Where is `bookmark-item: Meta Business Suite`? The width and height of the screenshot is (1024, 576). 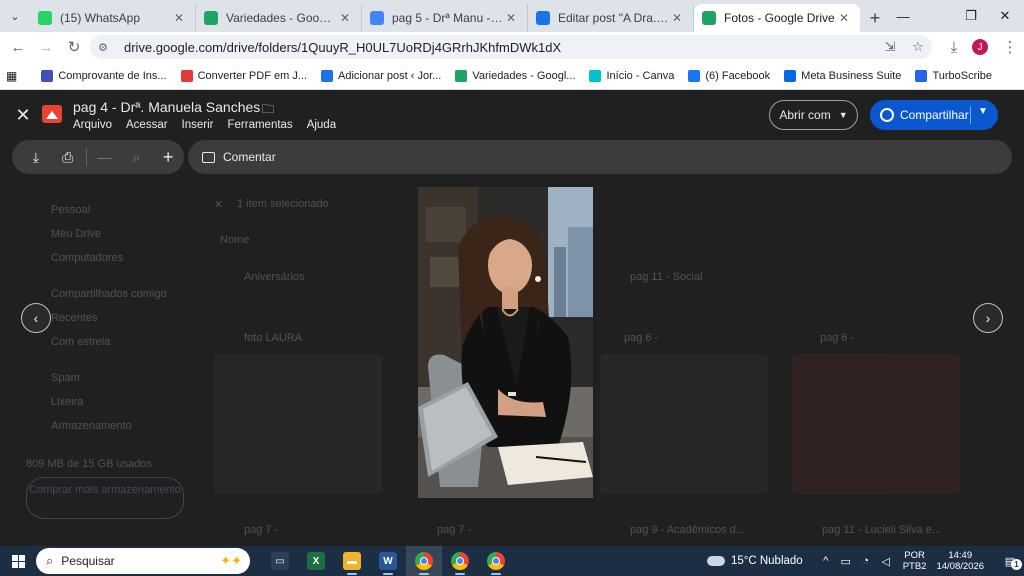
bookmark-item: Meta Business Suite is located at coordinates (842, 75).